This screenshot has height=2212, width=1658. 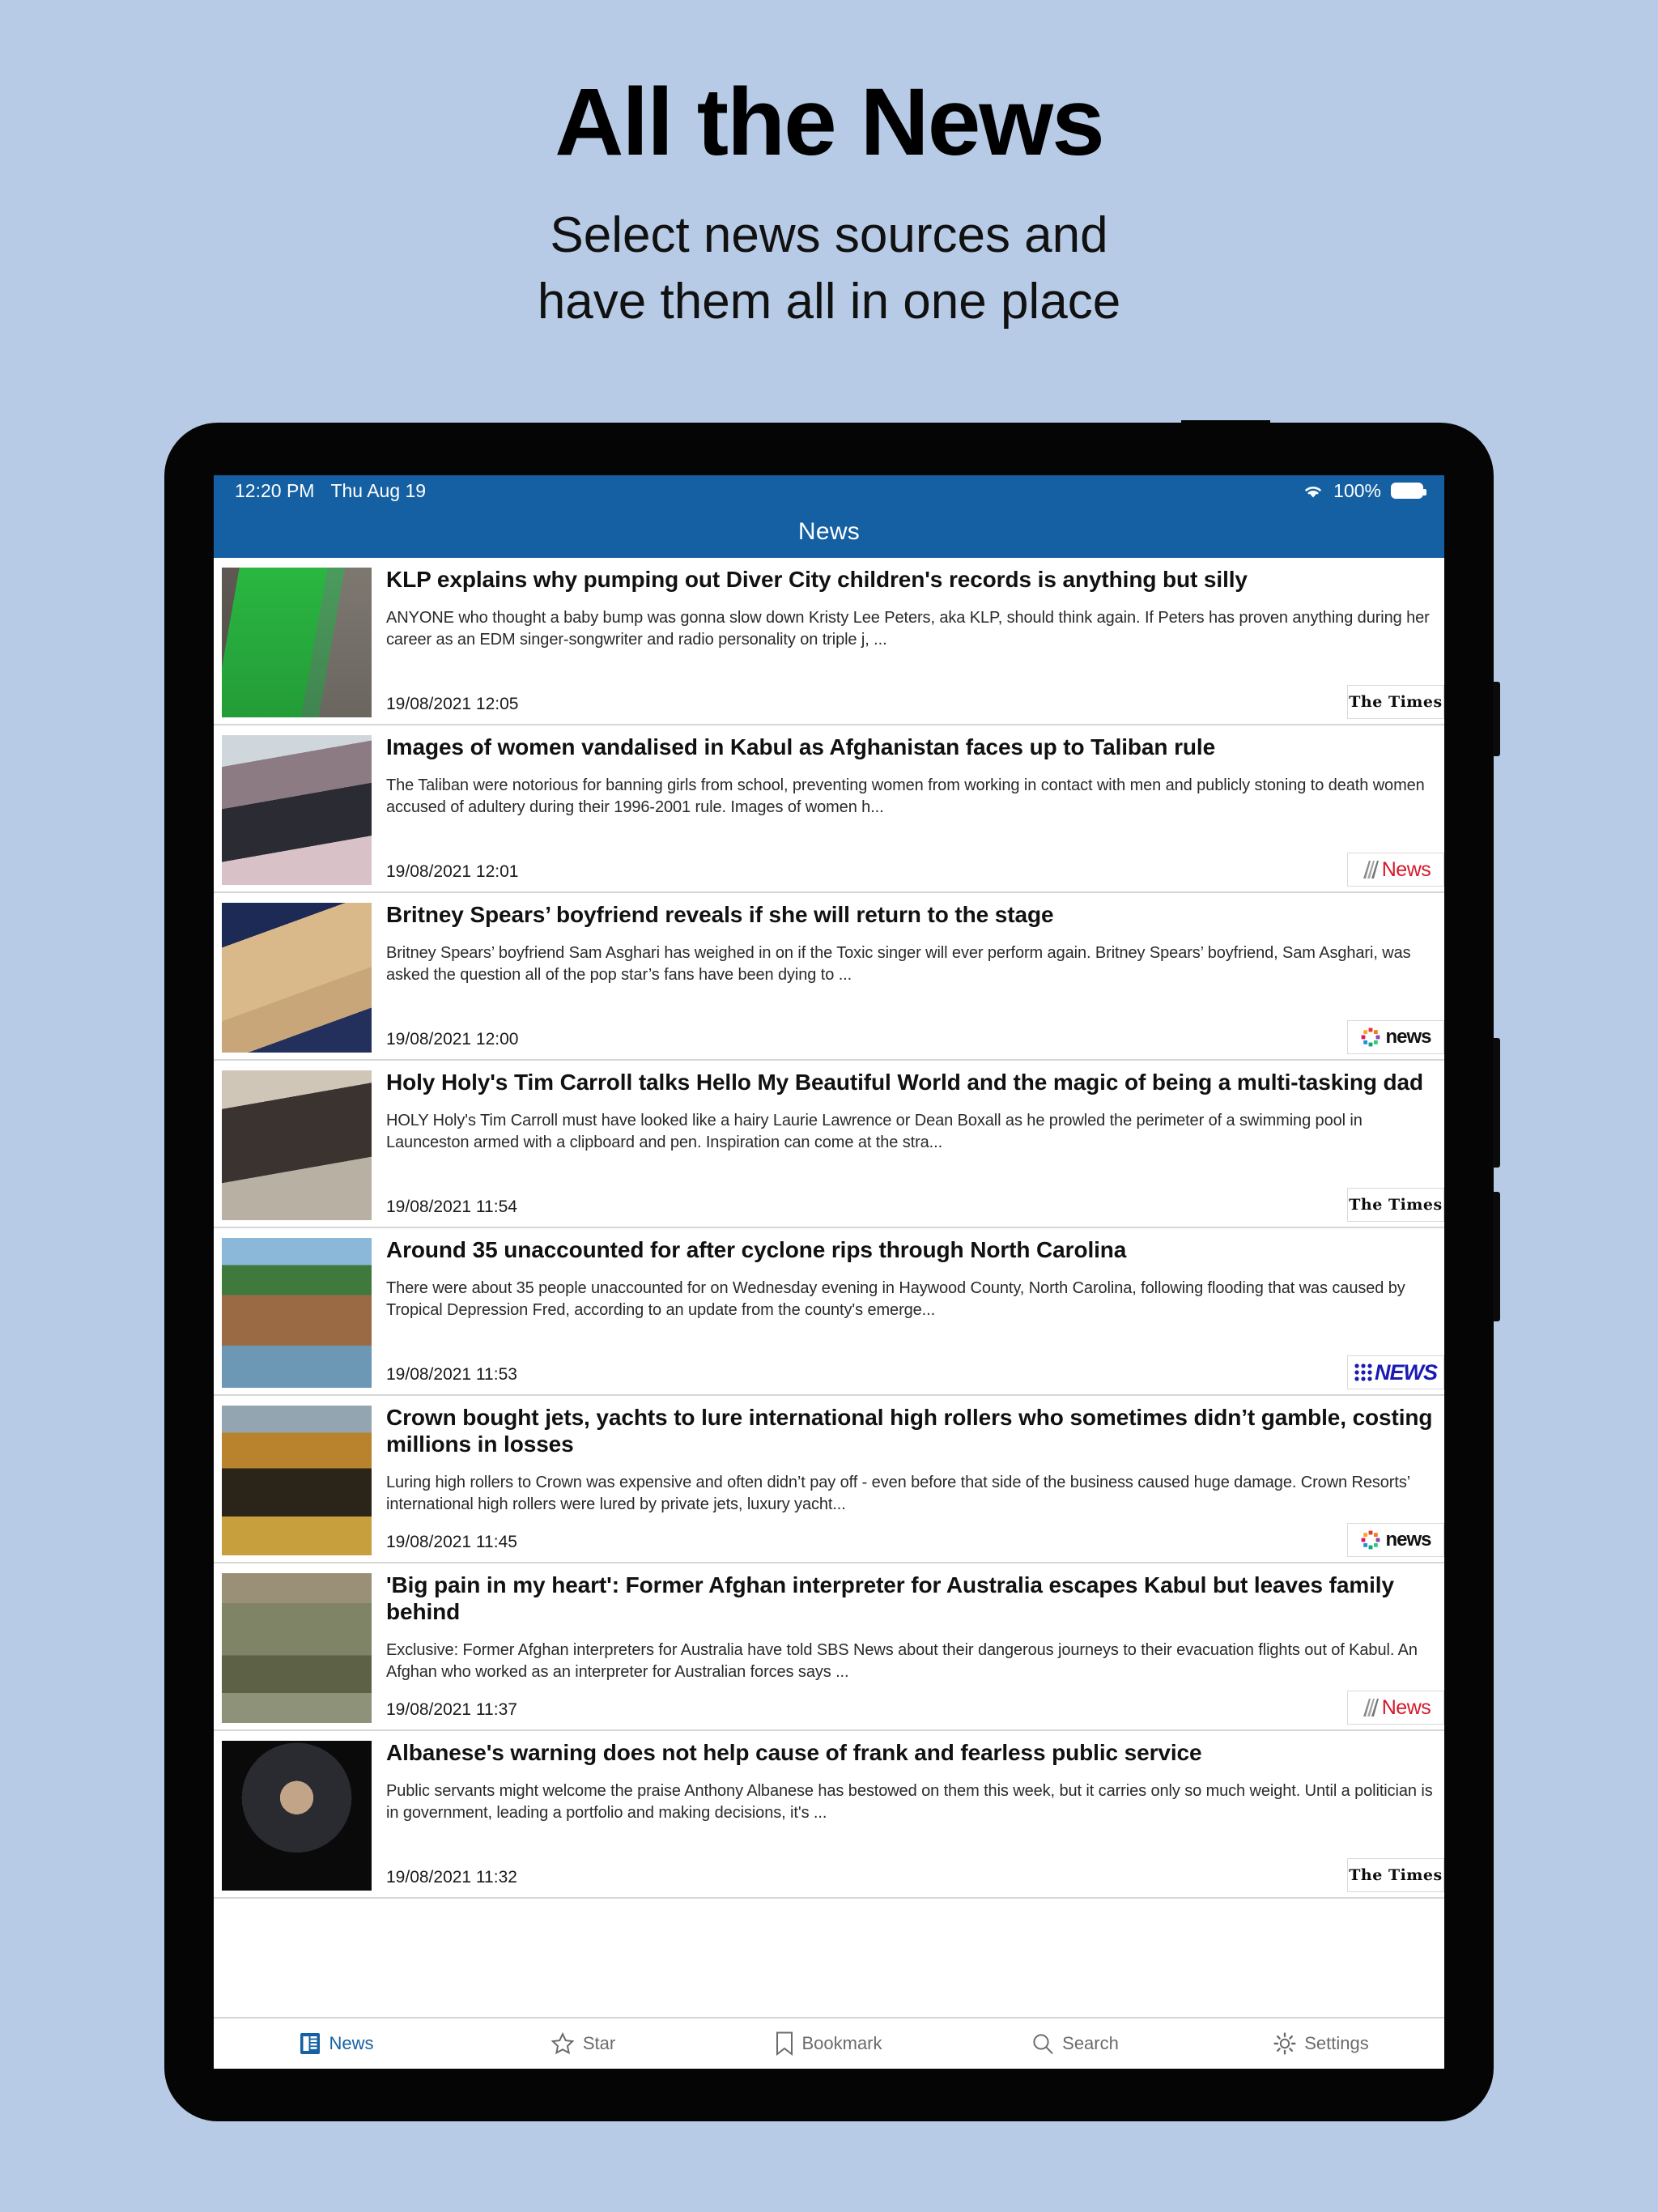 I want to click on nine-news-logo: NEWS, so click(x=1396, y=1372).